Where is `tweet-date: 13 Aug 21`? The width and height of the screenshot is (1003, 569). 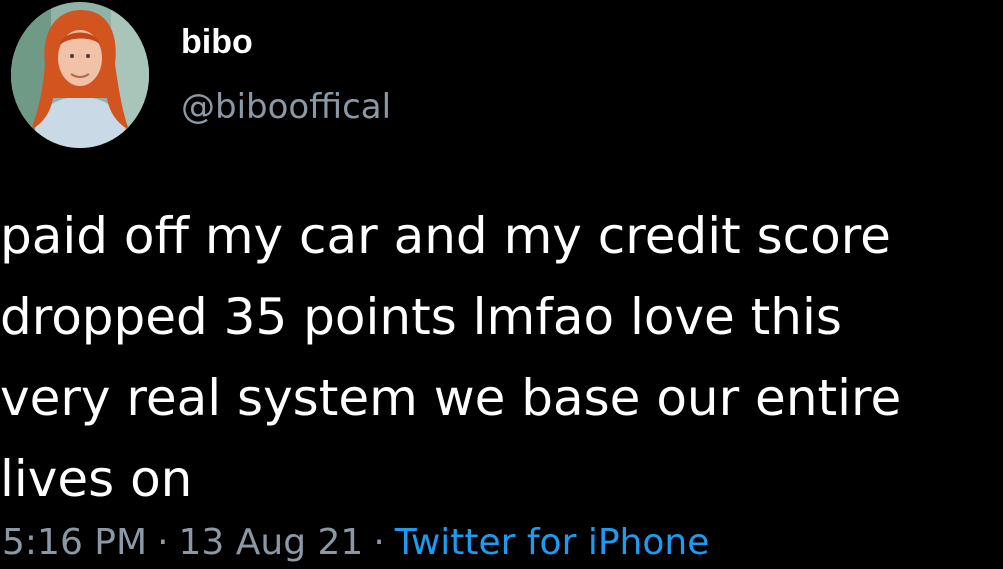 tweet-date: 13 Aug 21 is located at coordinates (271, 542).